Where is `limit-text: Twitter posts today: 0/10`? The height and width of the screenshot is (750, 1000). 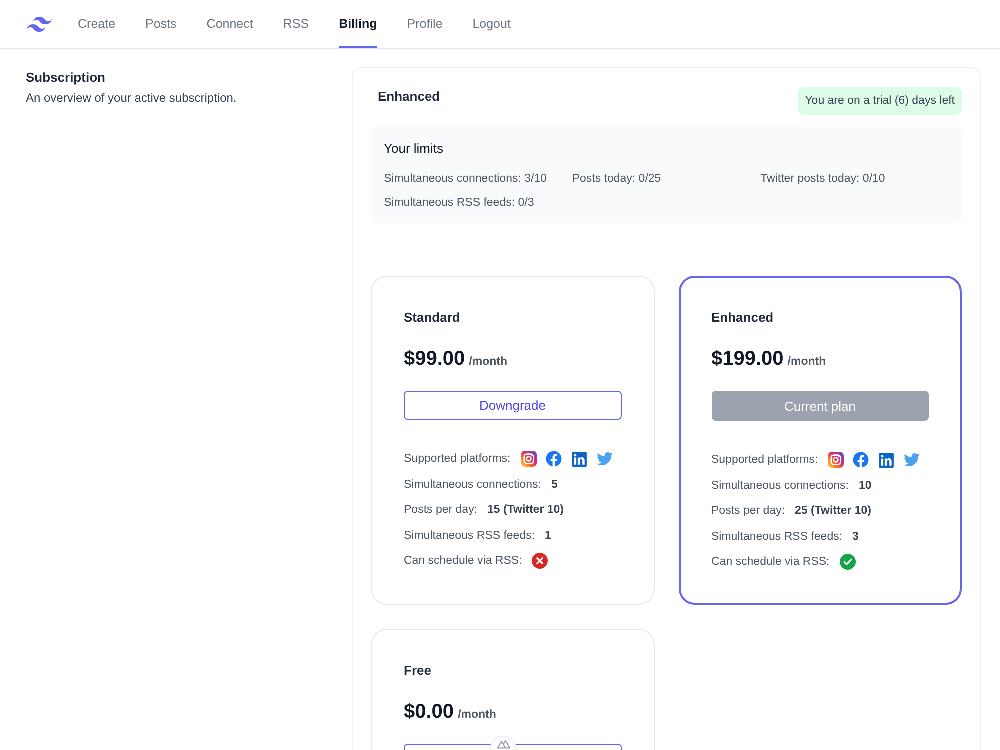 limit-text: Twitter posts today: 0/10 is located at coordinates (823, 179).